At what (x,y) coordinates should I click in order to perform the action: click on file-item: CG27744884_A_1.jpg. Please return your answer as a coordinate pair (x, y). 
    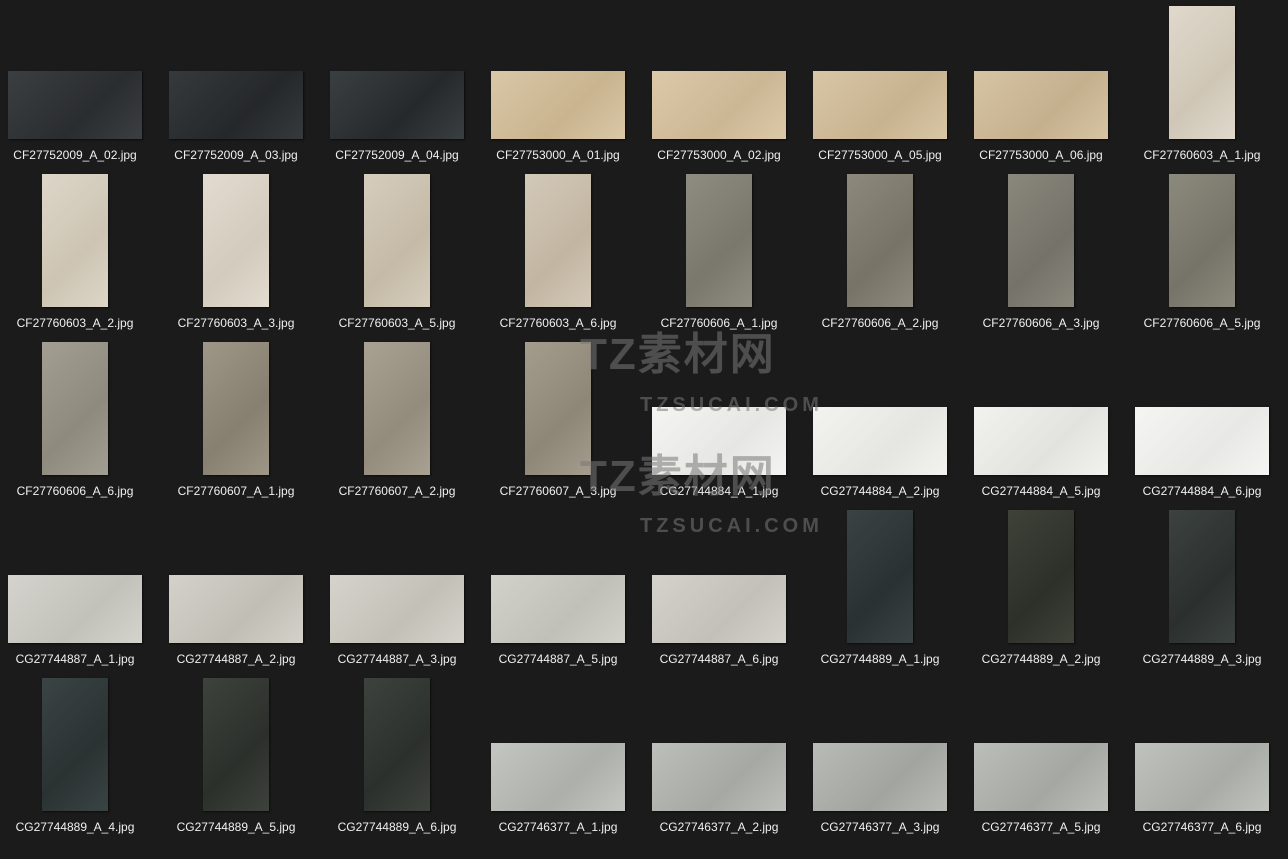
    Looking at the image, I should click on (724, 420).